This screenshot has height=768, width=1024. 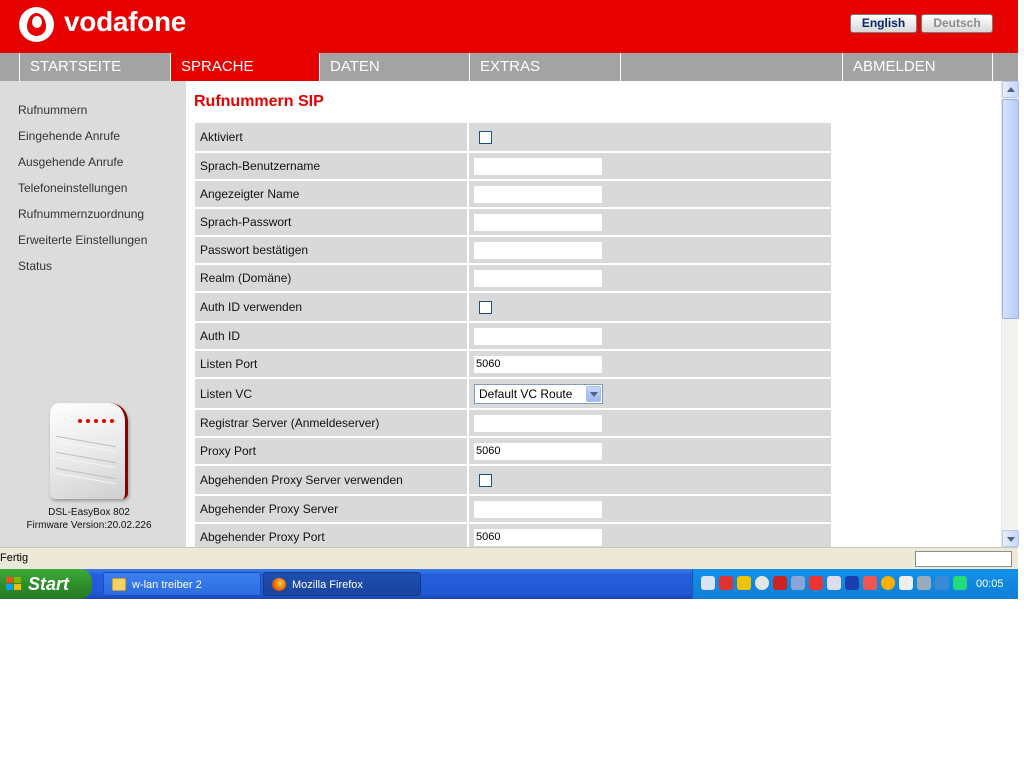 I want to click on form-row: Proxy Port 5060, so click(x=513, y=451).